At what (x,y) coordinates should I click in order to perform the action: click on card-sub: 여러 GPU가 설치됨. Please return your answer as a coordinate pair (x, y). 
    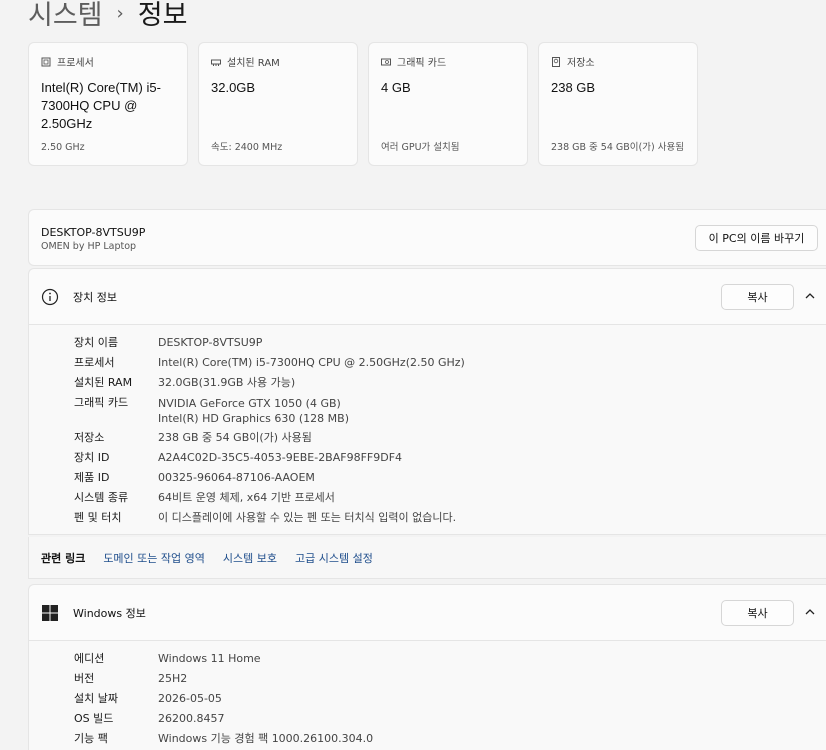
    Looking at the image, I should click on (420, 147).